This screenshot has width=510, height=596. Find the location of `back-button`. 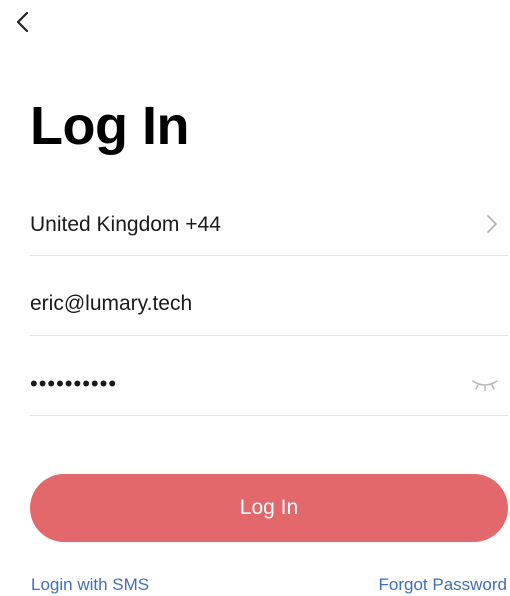

back-button is located at coordinates (24, 22).